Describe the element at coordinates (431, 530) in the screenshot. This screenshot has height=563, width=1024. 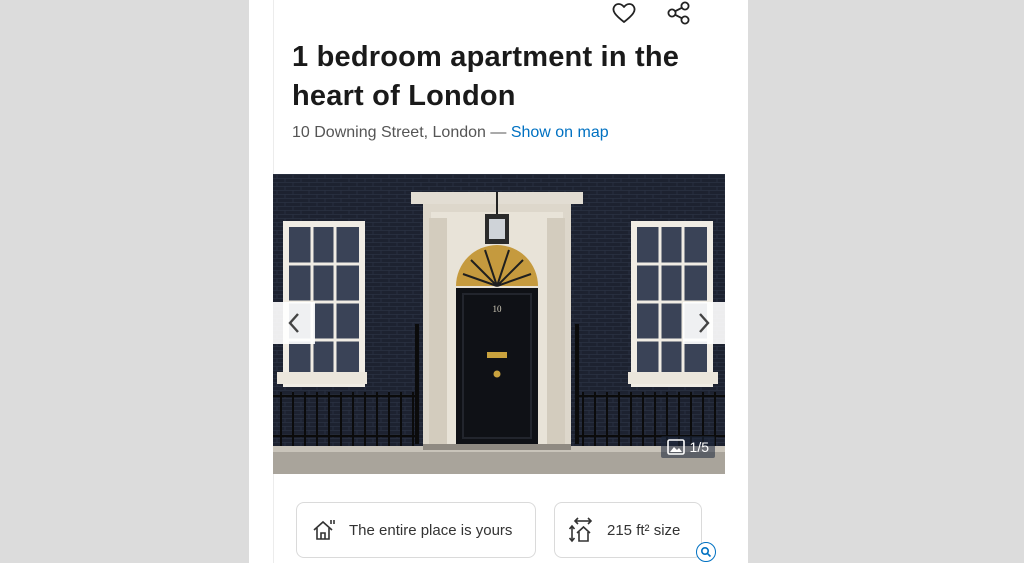
I see `feature-entire-place-label: The entire place is yours` at that location.